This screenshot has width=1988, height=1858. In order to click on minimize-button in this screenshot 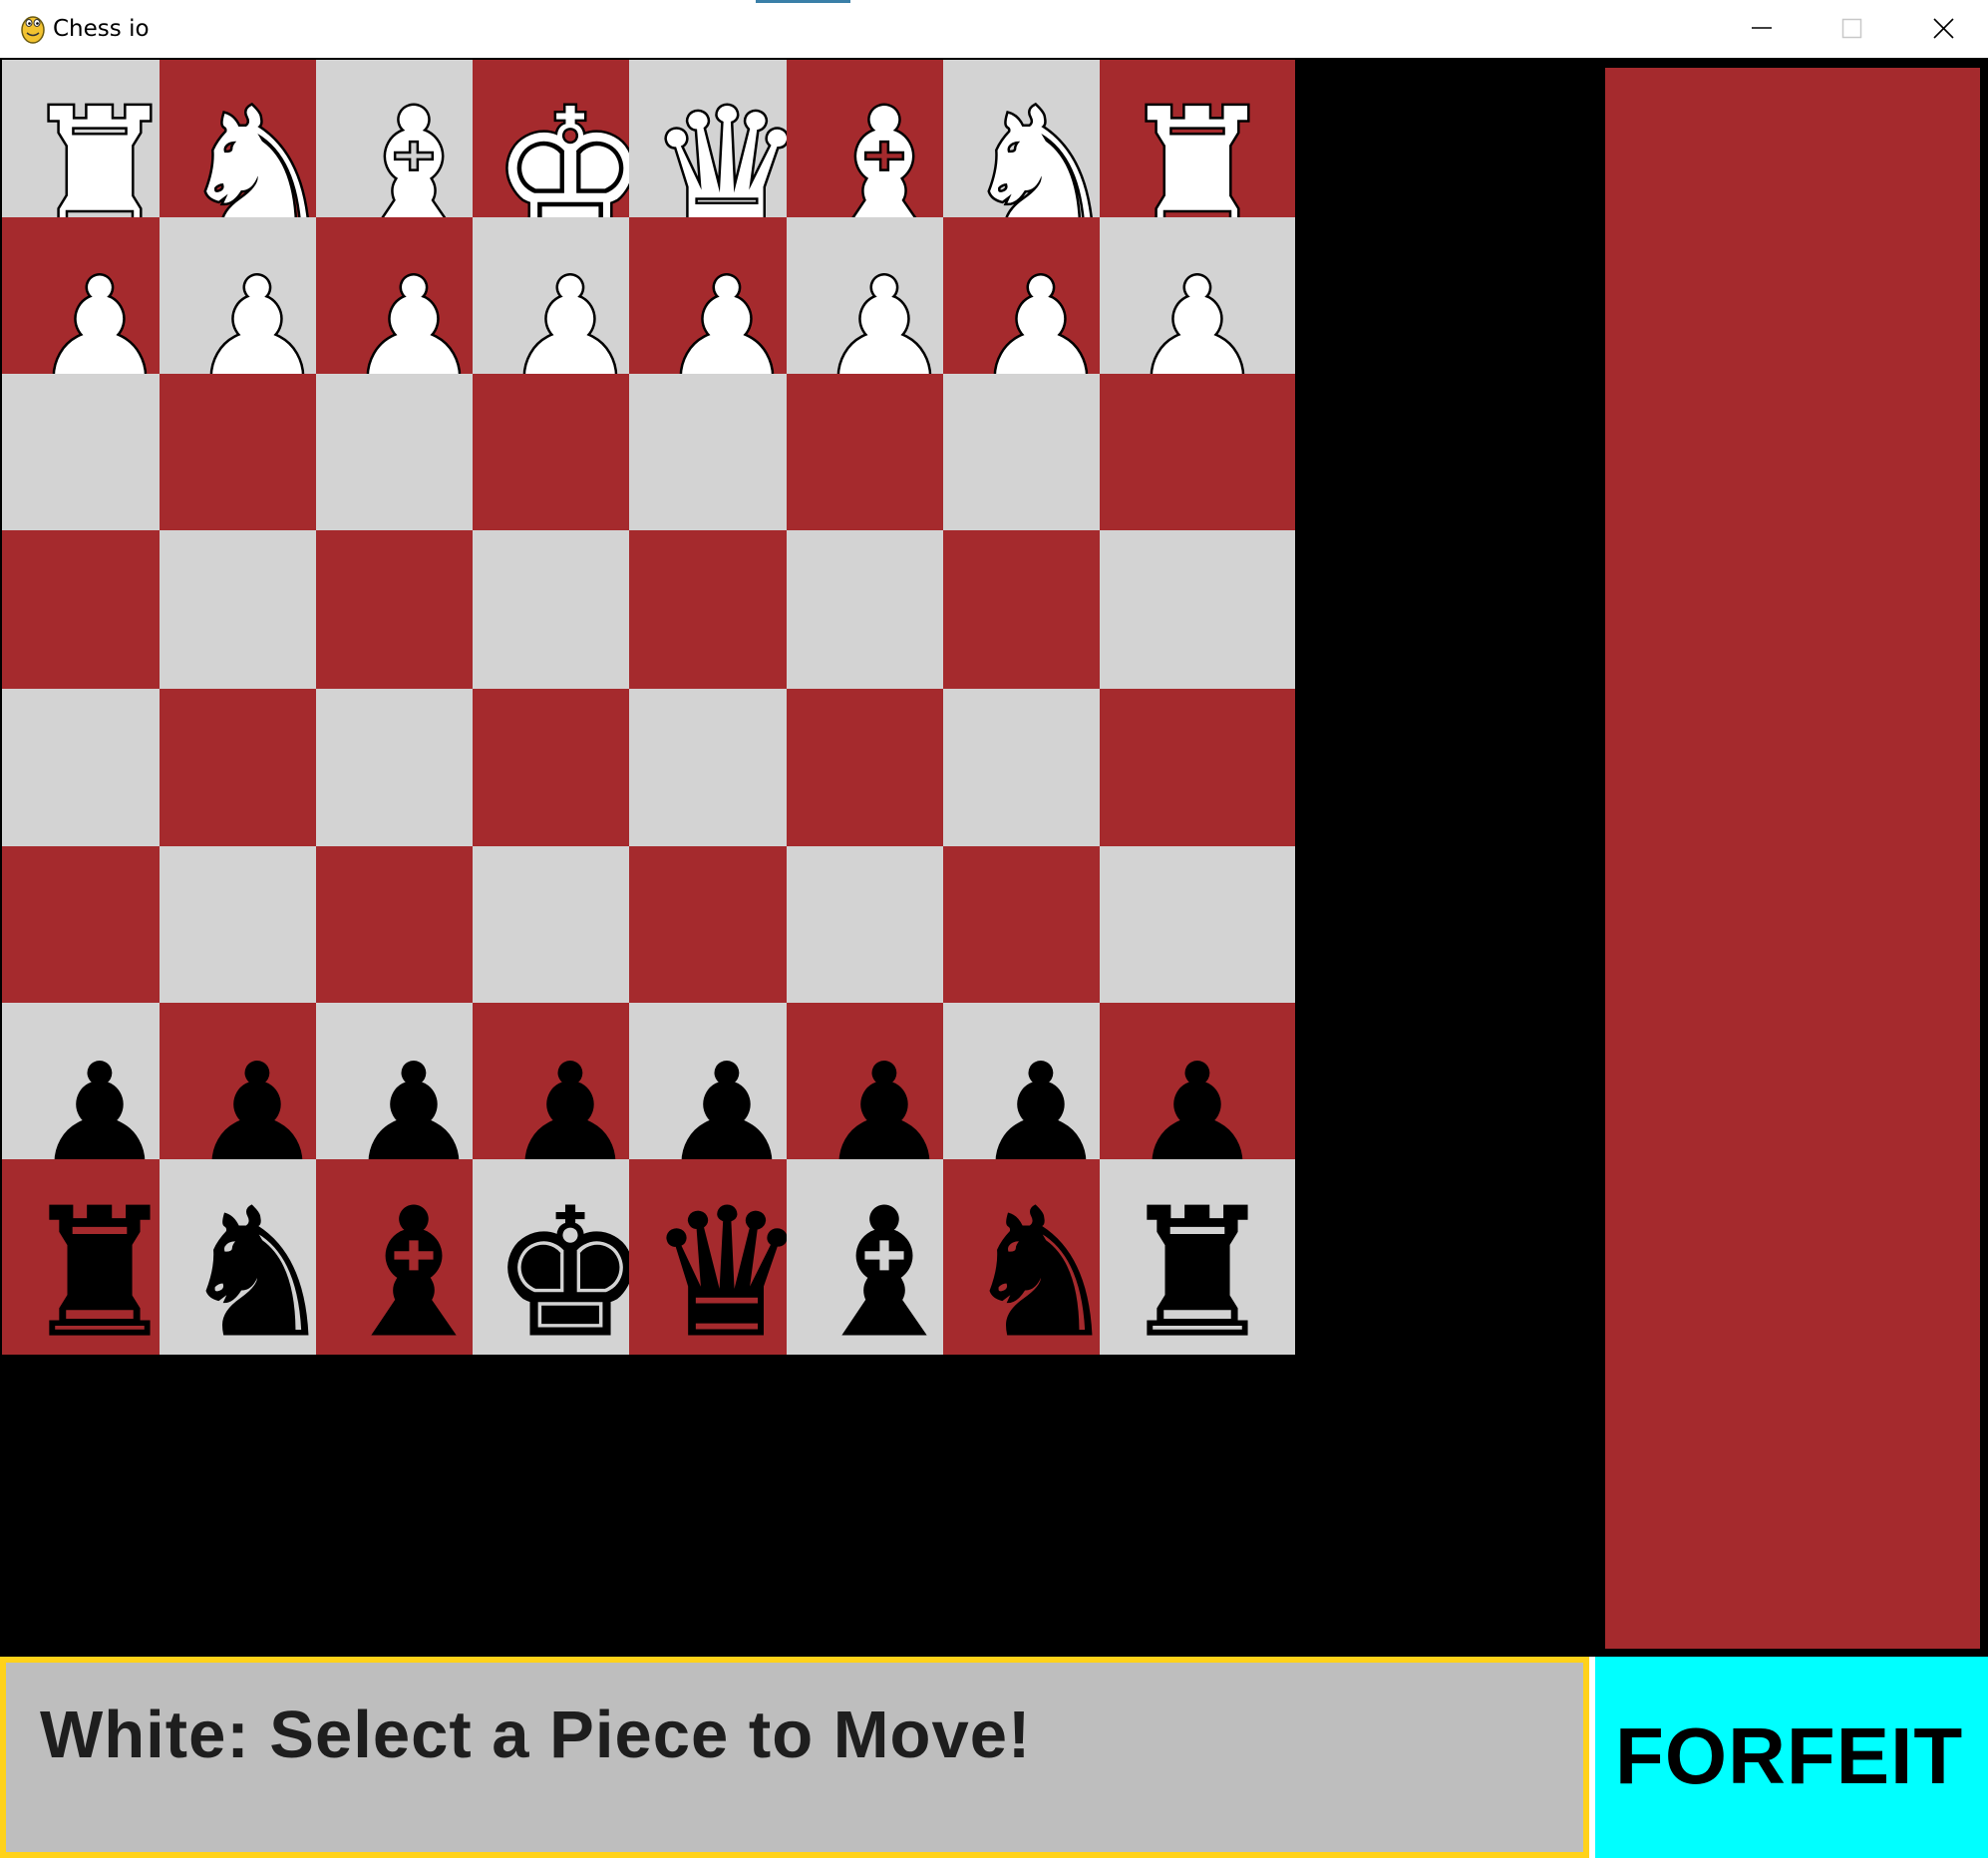, I will do `click(1762, 29)`.